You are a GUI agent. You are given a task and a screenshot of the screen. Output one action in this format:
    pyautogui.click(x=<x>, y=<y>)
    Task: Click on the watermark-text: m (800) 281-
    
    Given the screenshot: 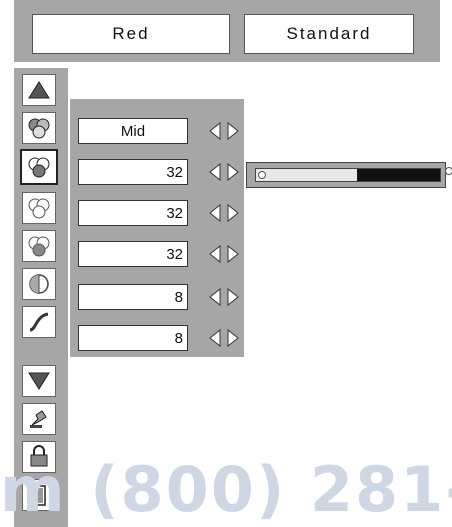 What is the action you would take?
    pyautogui.click(x=226, y=489)
    